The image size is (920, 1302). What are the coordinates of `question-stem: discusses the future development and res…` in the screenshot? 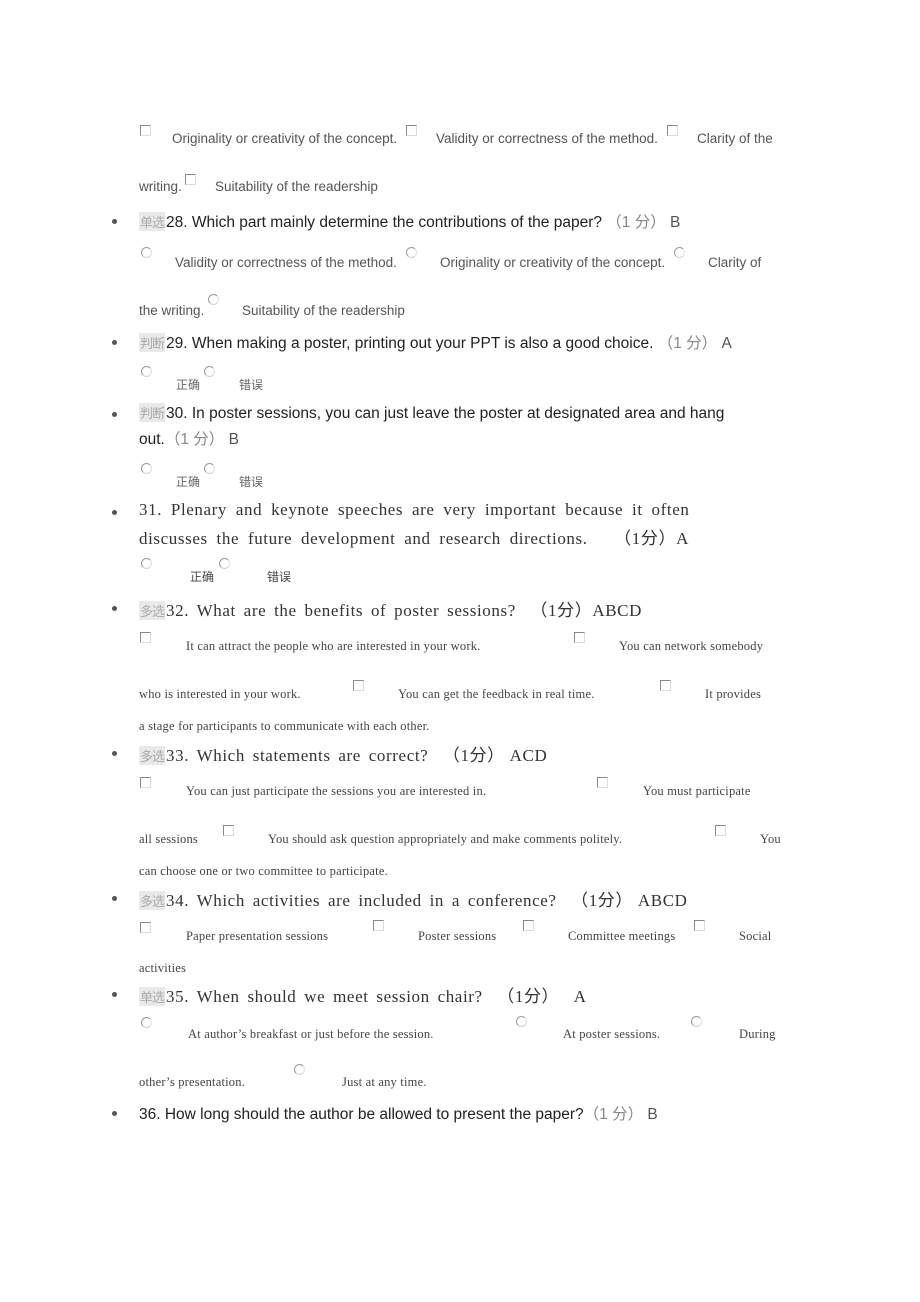 It's located at (363, 538).